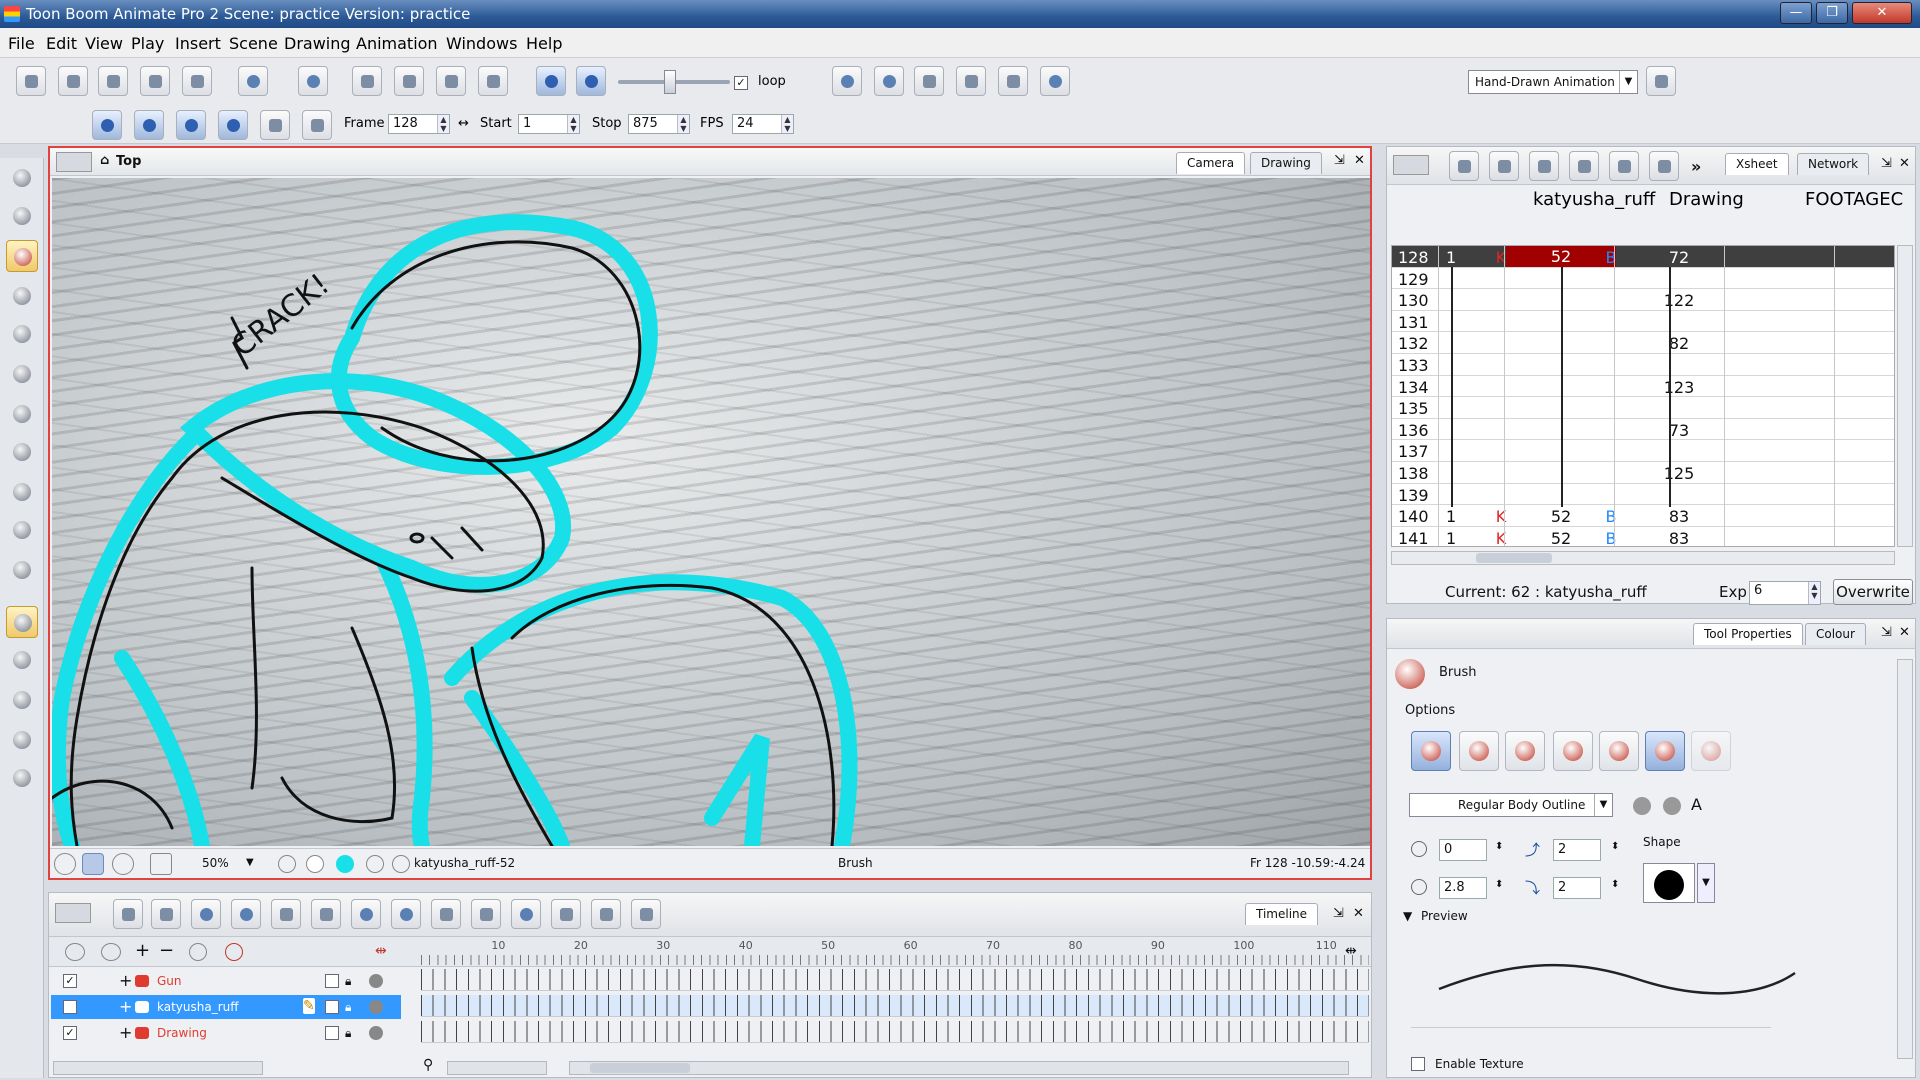 The width and height of the screenshot is (1920, 1080). I want to click on ink-tool-icon, so click(22, 778).